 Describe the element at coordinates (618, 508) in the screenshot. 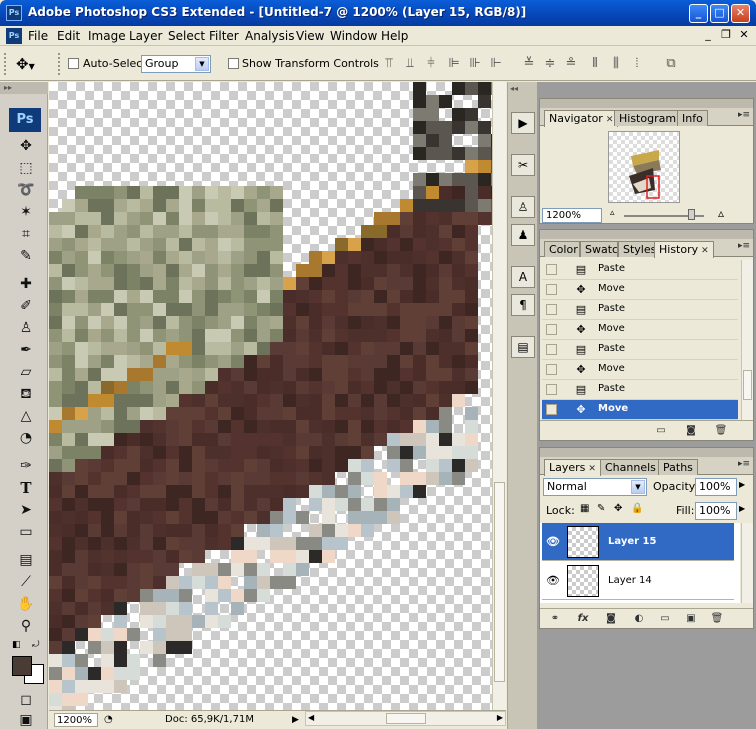

I see `lock-position-icon: ✥` at that location.